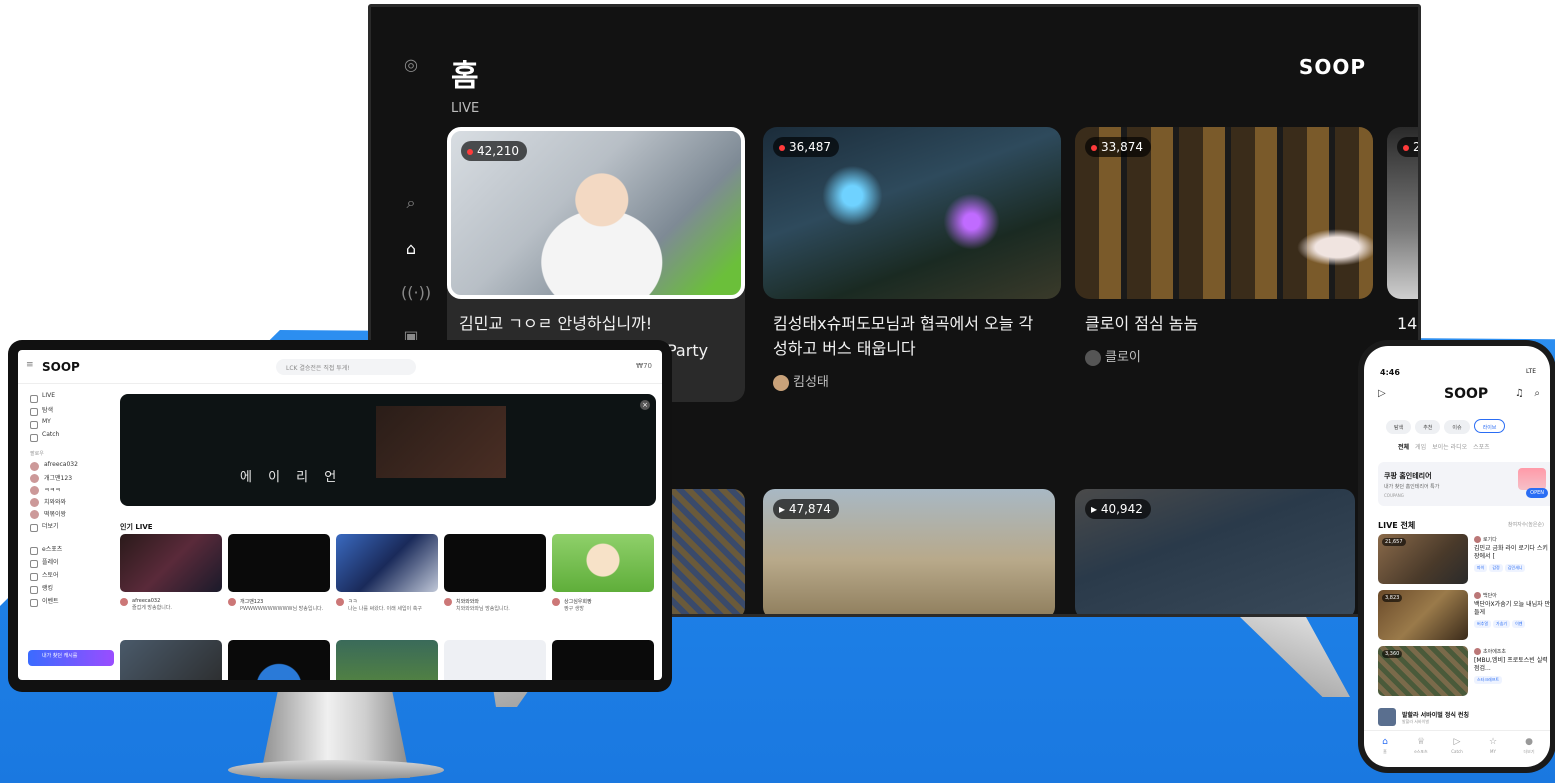 The width and height of the screenshot is (1555, 783). Describe the element at coordinates (1435, 715) in the screenshot. I see `promo-title: 발할라 서바이벌 정식 런칭` at that location.